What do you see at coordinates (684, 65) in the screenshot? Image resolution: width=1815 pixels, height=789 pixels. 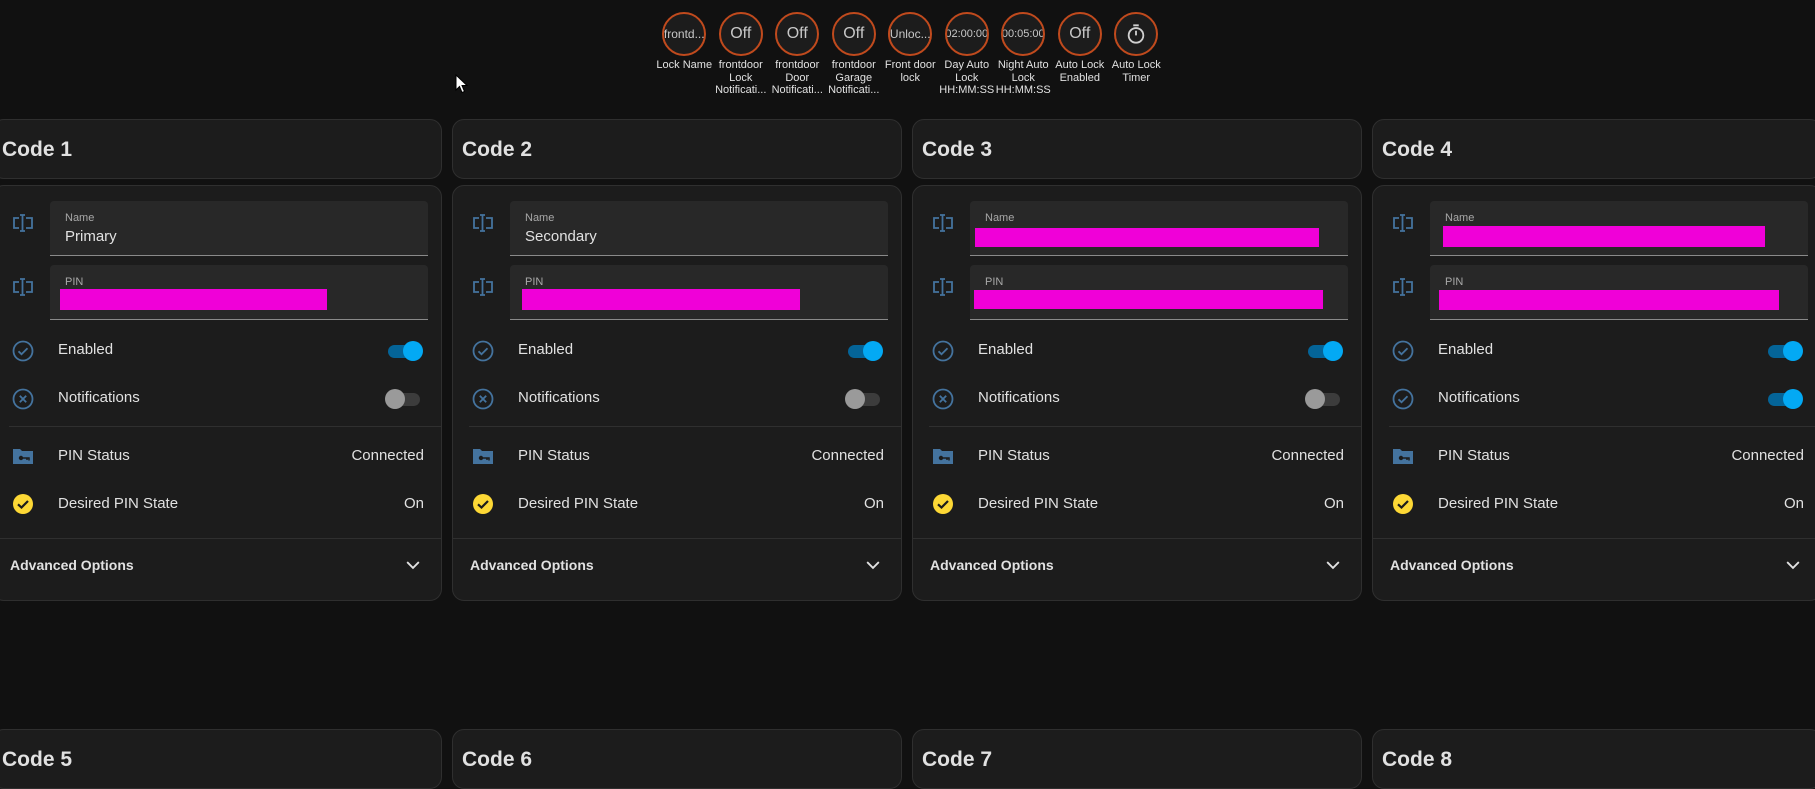 I see `badge-label: Lock Name` at bounding box center [684, 65].